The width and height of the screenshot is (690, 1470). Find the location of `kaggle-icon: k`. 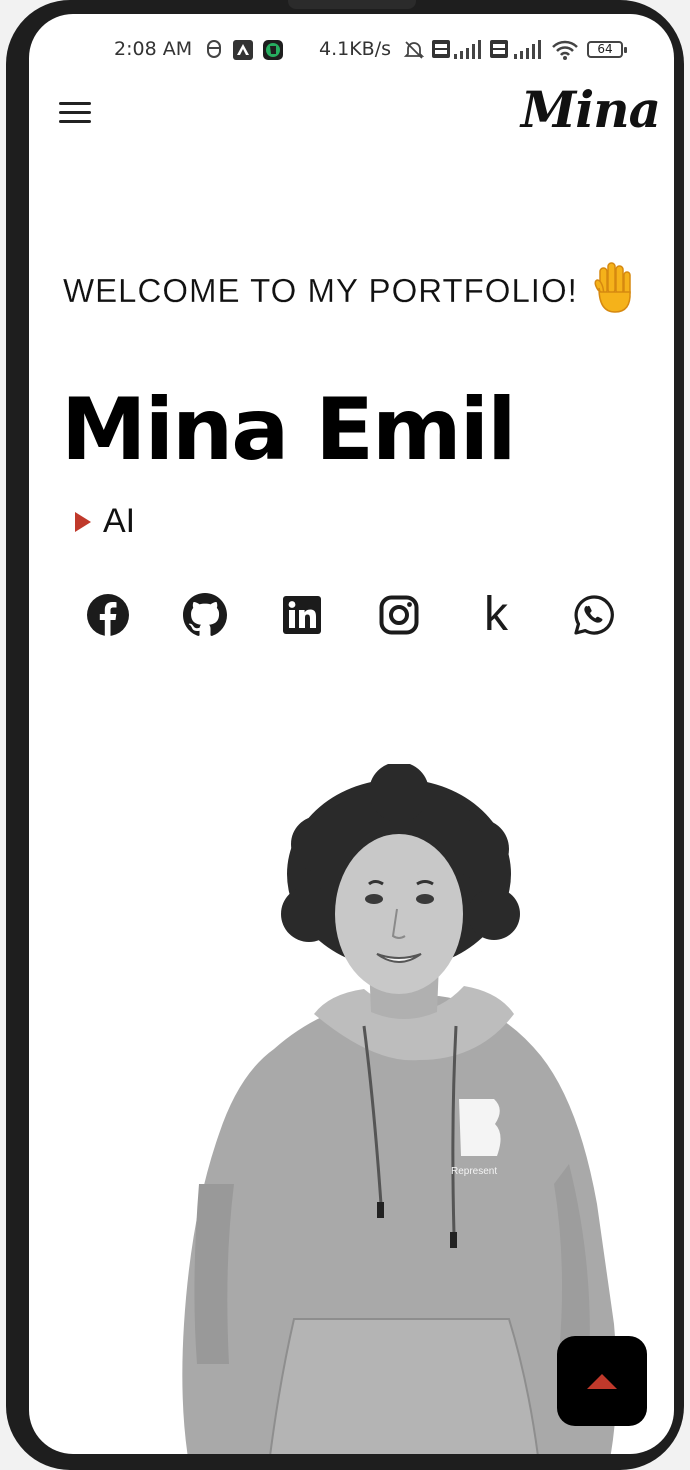

kaggle-icon: k is located at coordinates (496, 614).